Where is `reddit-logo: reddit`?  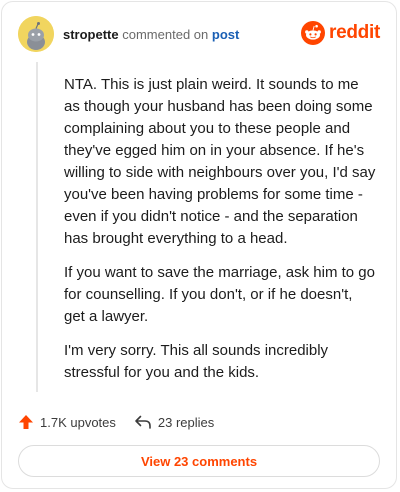
reddit-logo: reddit is located at coordinates (340, 33).